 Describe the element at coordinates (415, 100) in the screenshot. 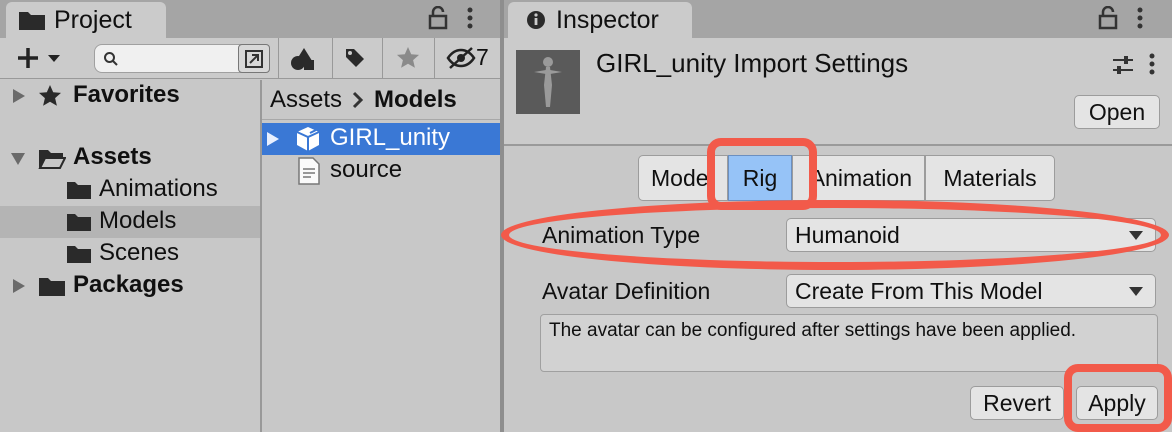

I see `breadcrumb-current: Models` at that location.